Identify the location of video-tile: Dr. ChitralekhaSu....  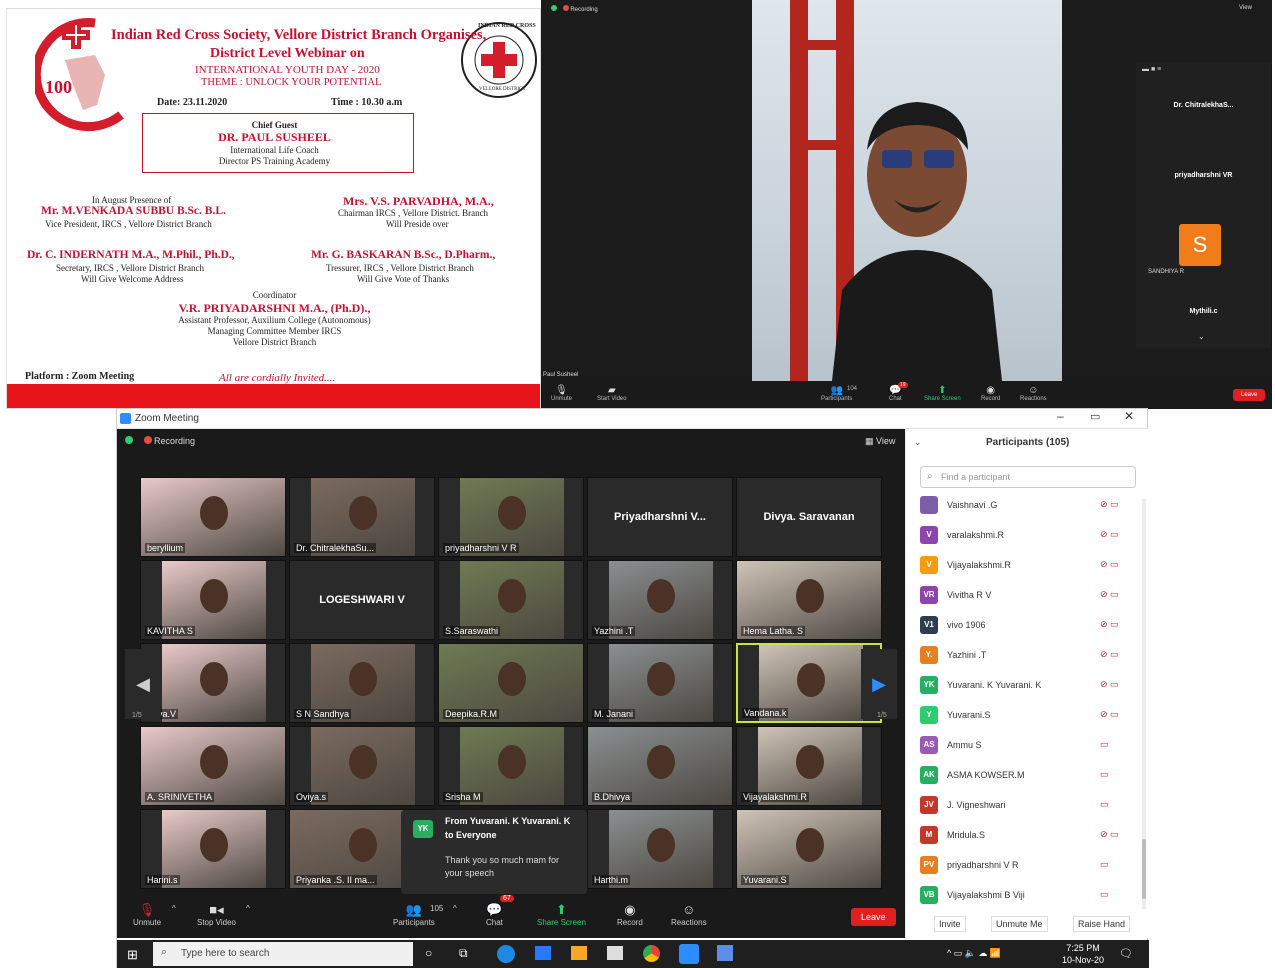
(362, 517).